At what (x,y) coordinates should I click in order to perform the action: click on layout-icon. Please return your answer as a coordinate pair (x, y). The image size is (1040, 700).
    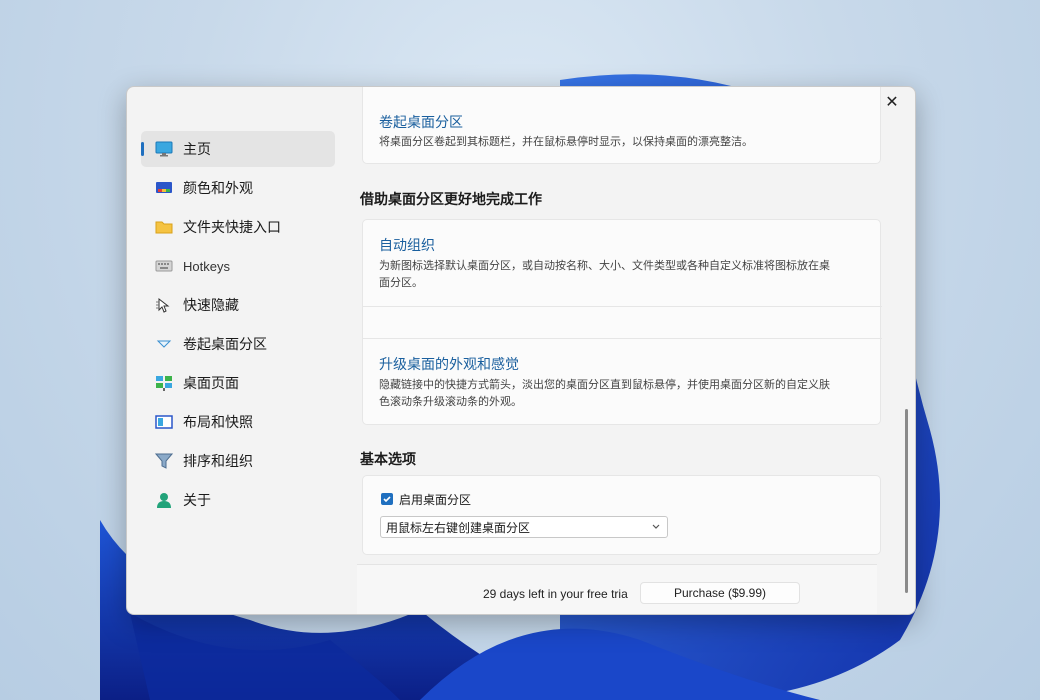
    Looking at the image, I should click on (164, 422).